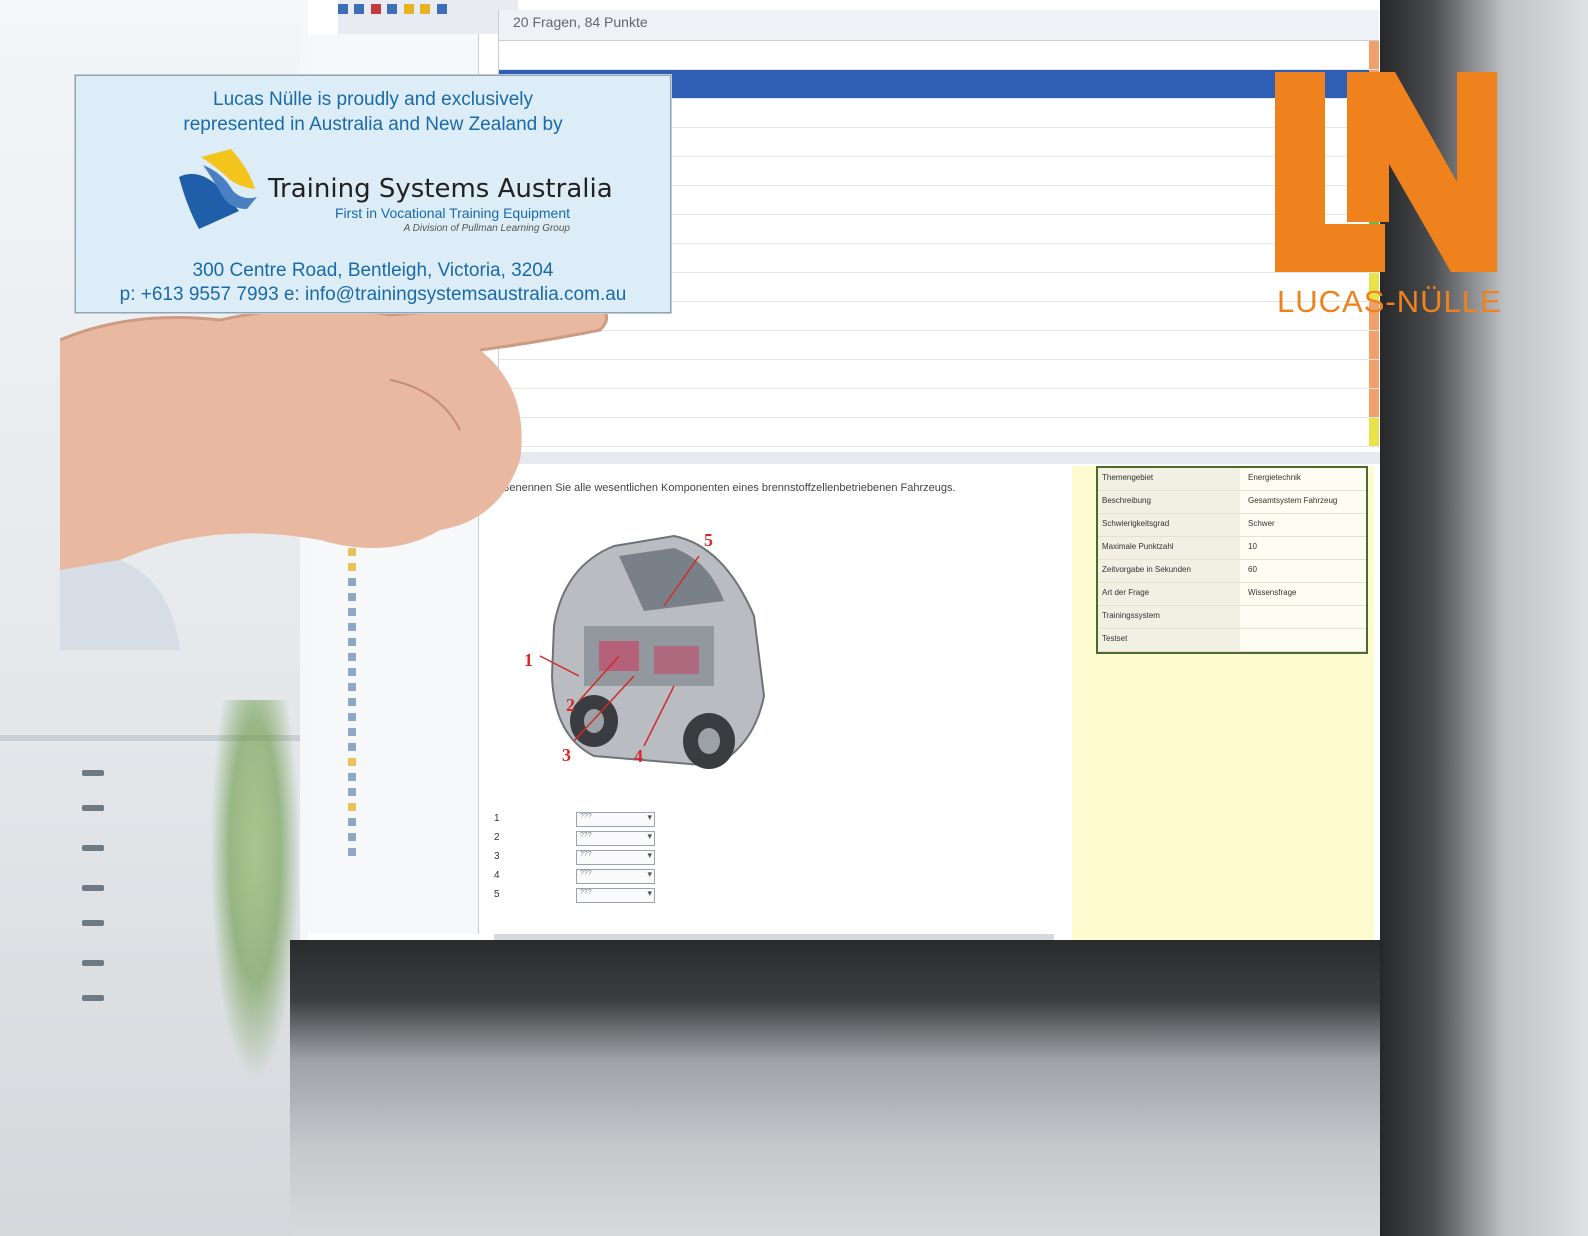 The height and width of the screenshot is (1236, 1588). Describe the element at coordinates (343, 9) in the screenshot. I see `new-icon` at that location.